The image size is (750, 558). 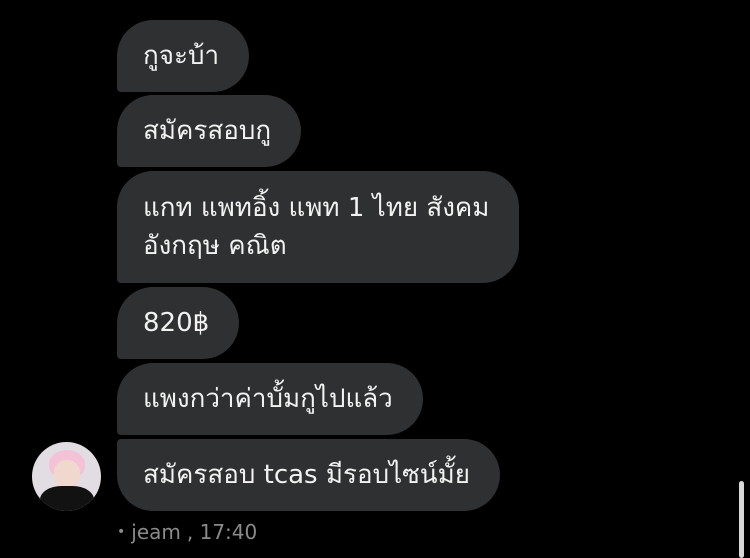 I want to click on message-meta: • jeam , 17:40, so click(x=187, y=532).